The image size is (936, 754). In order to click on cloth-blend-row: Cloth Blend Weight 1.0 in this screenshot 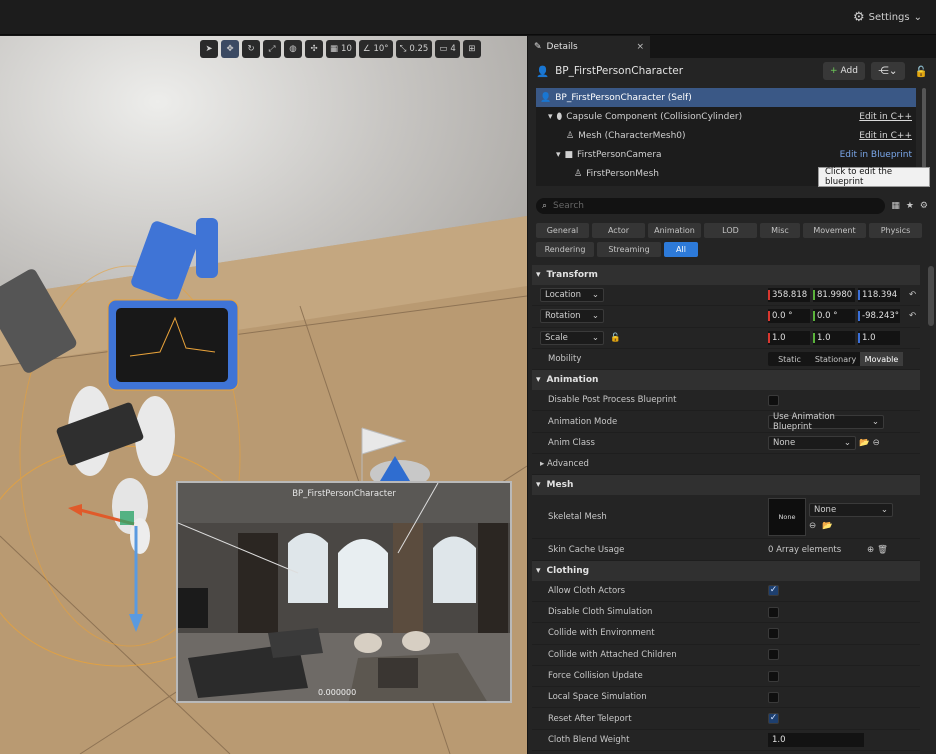, I will do `click(726, 741)`.